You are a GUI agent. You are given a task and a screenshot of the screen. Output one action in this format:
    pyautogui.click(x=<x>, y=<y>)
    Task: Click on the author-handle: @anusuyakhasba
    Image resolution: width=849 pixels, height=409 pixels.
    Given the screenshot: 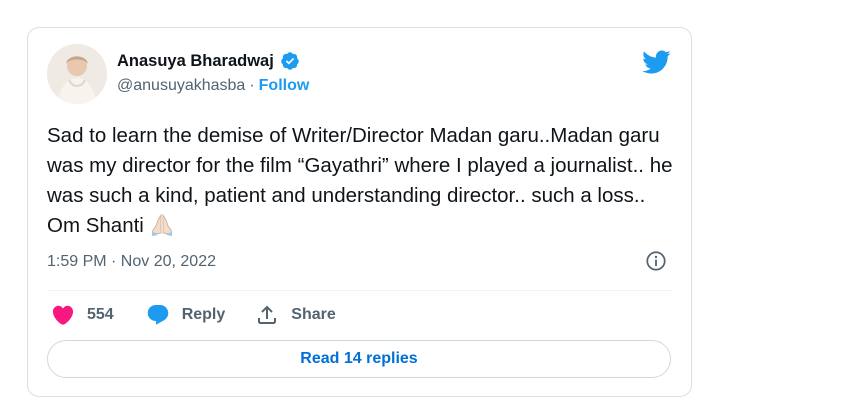 What is the action you would take?
    pyautogui.click(x=181, y=86)
    